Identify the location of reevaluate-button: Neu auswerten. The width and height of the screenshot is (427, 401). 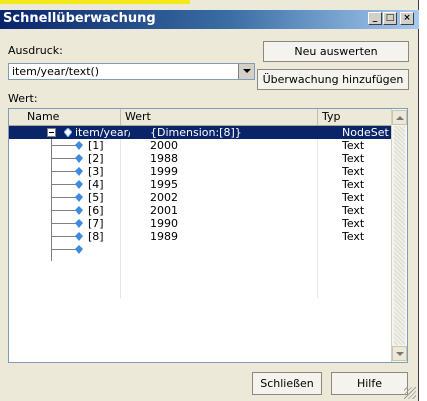
(336, 51).